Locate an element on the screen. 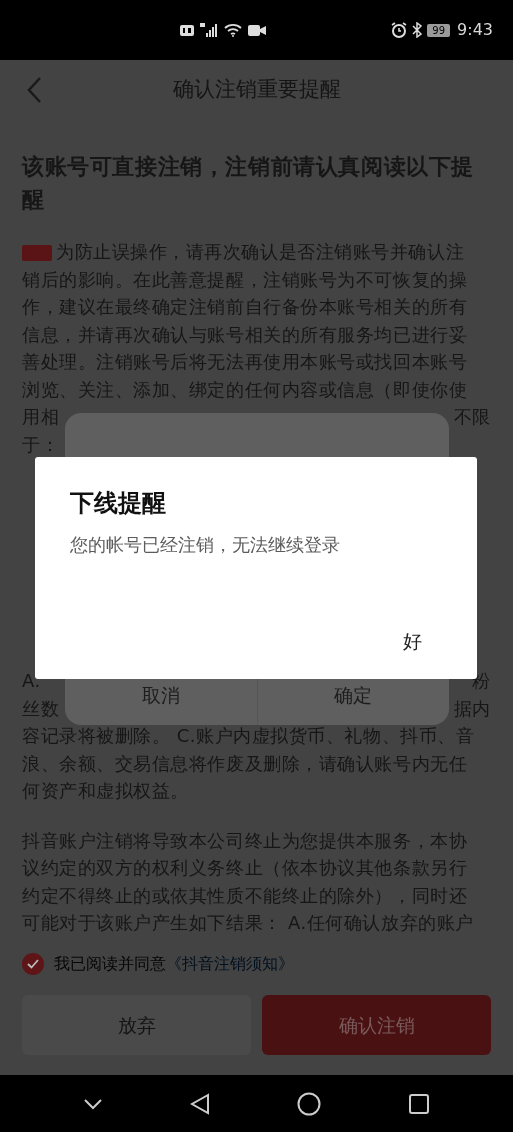  cancel-button: 取消 is located at coordinates (161, 695).